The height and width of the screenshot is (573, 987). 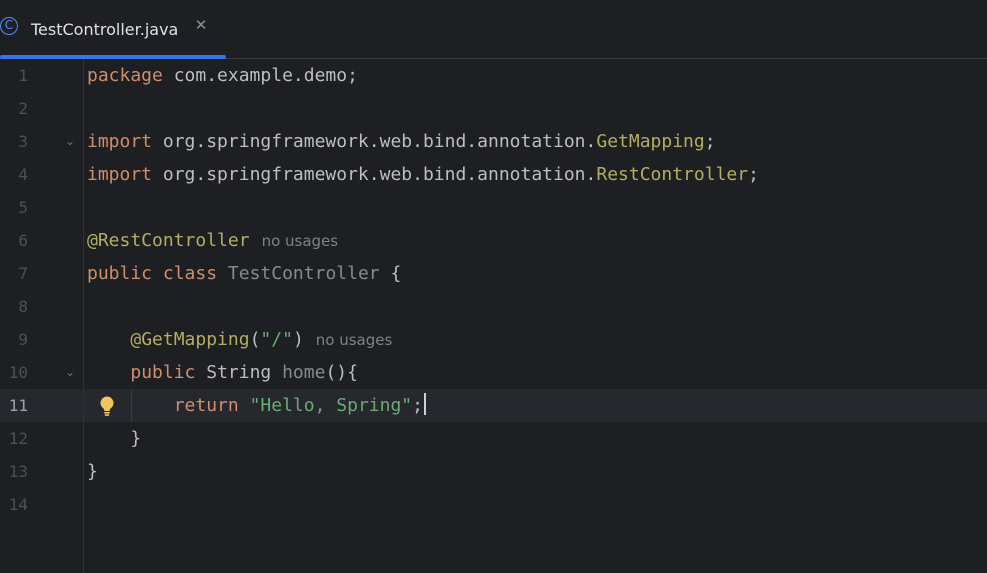 What do you see at coordinates (493, 438) in the screenshot?
I see `code-line: 12 }` at bounding box center [493, 438].